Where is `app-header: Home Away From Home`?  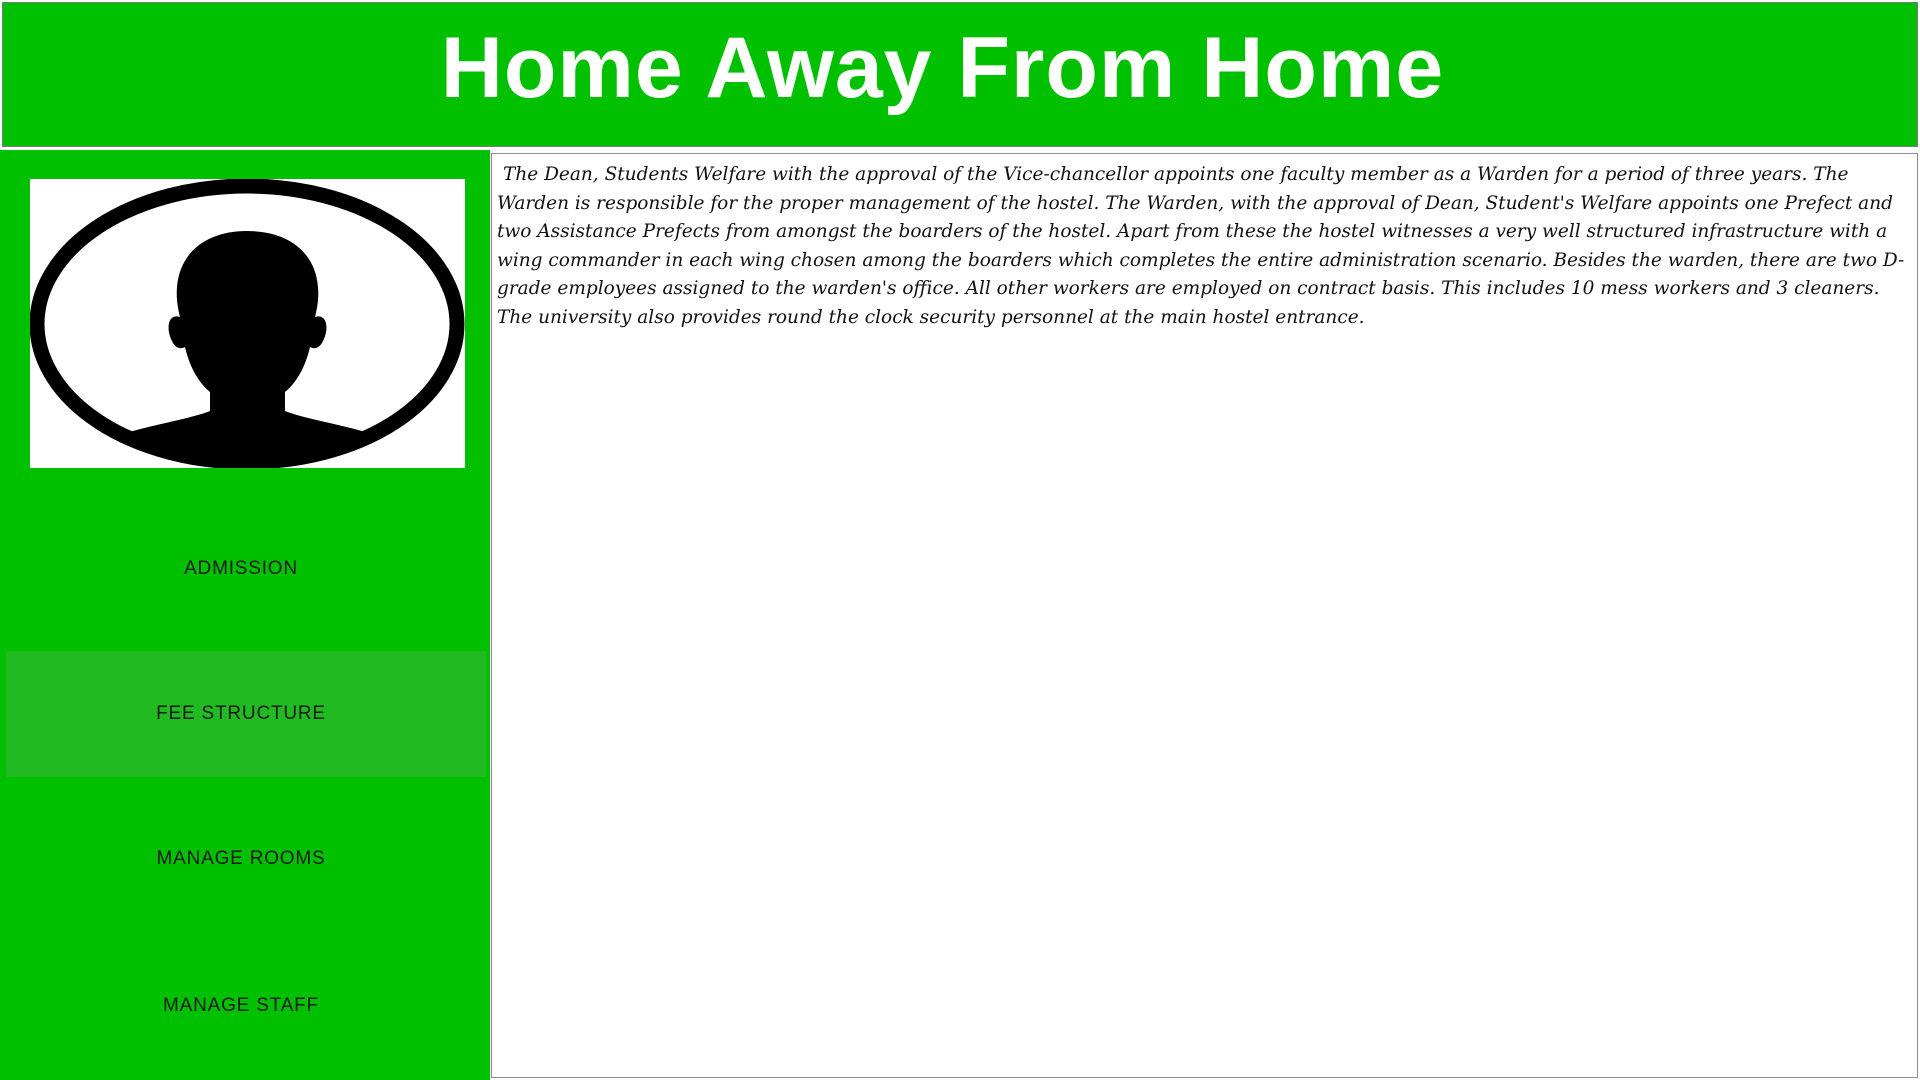
app-header: Home Away From Home is located at coordinates (960, 74).